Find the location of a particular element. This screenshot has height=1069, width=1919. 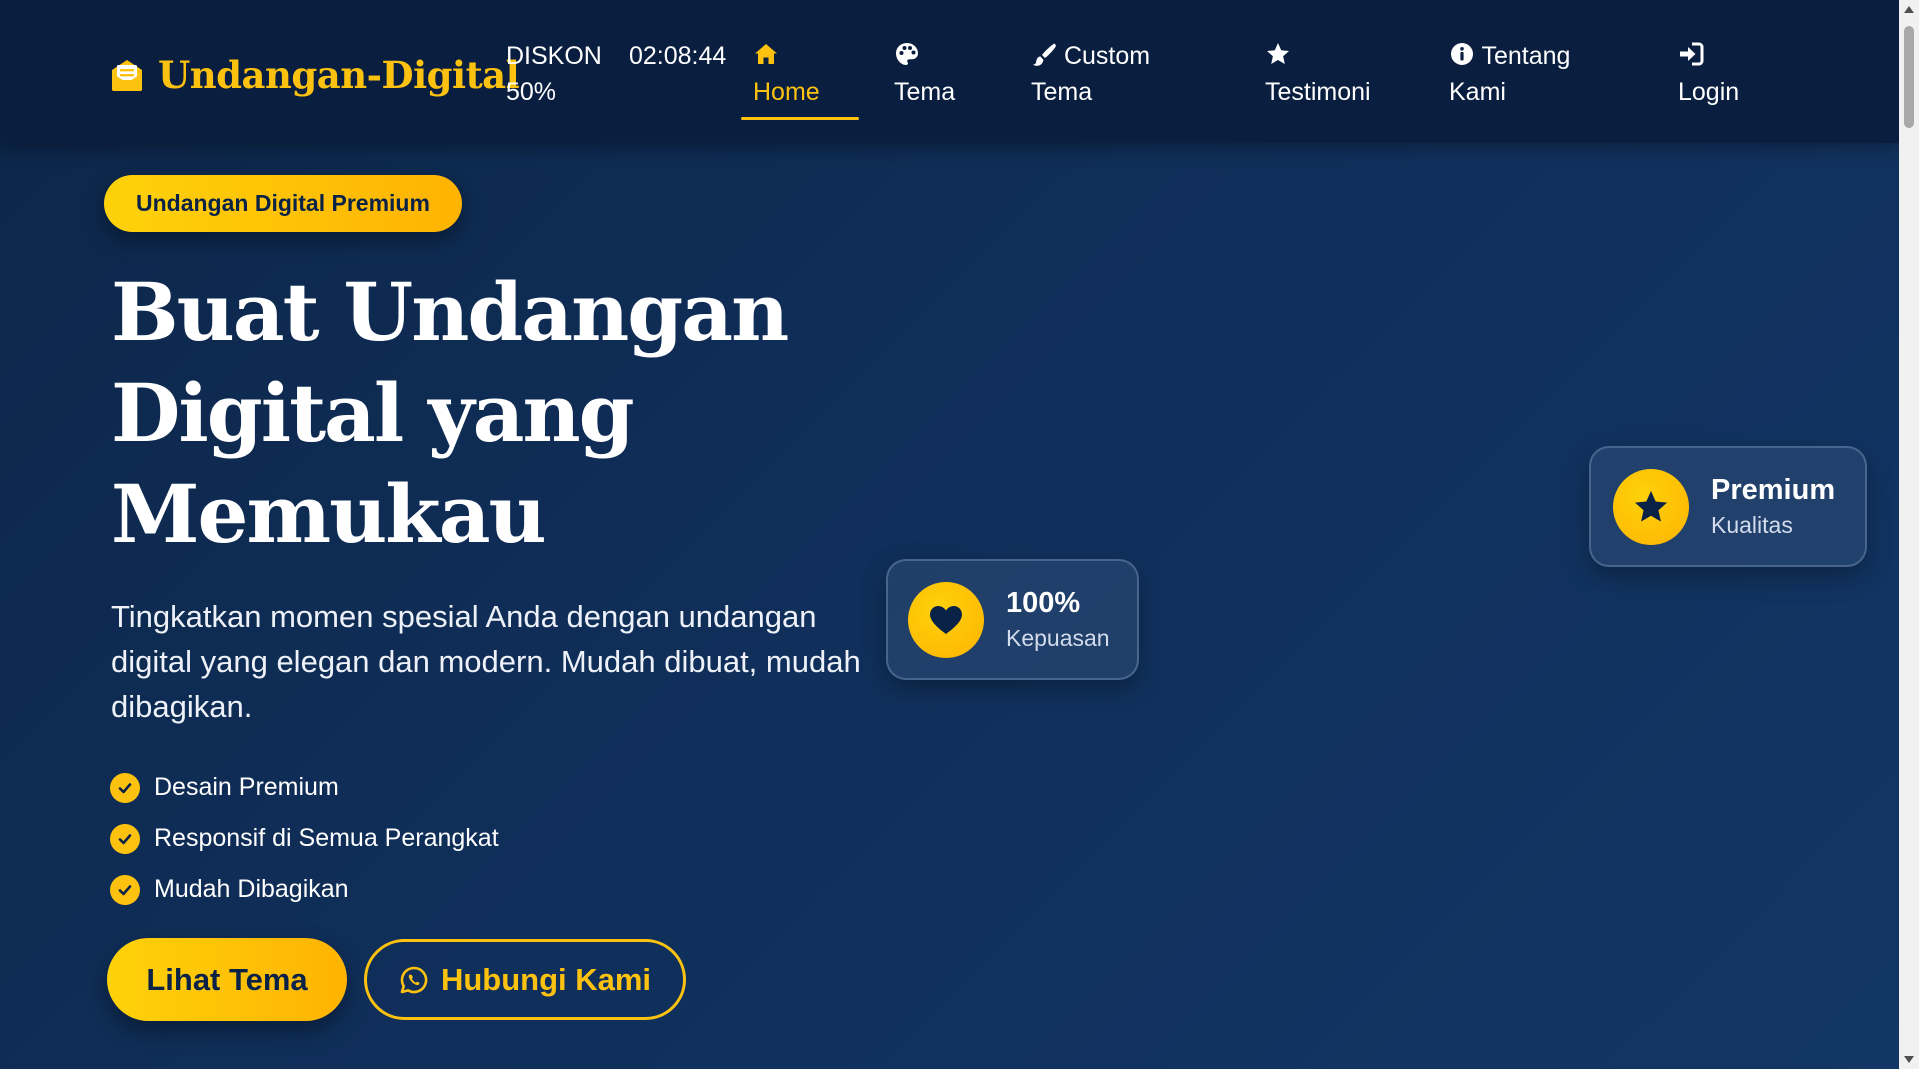

feature-label: Mudah Dibagikan is located at coordinates (251, 889).